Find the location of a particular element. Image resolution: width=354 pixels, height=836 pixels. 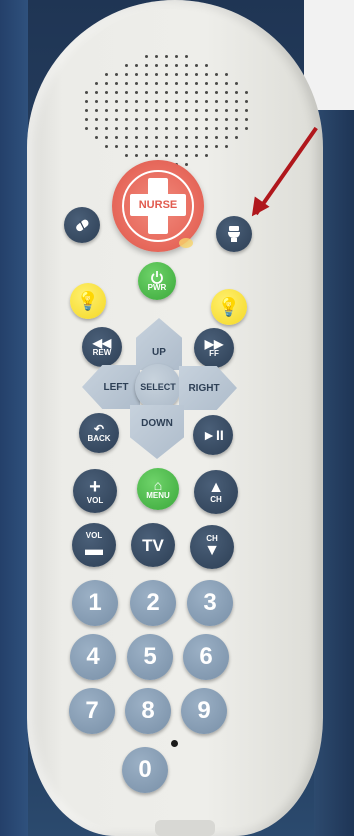

number-9-button: 9 is located at coordinates (204, 711).